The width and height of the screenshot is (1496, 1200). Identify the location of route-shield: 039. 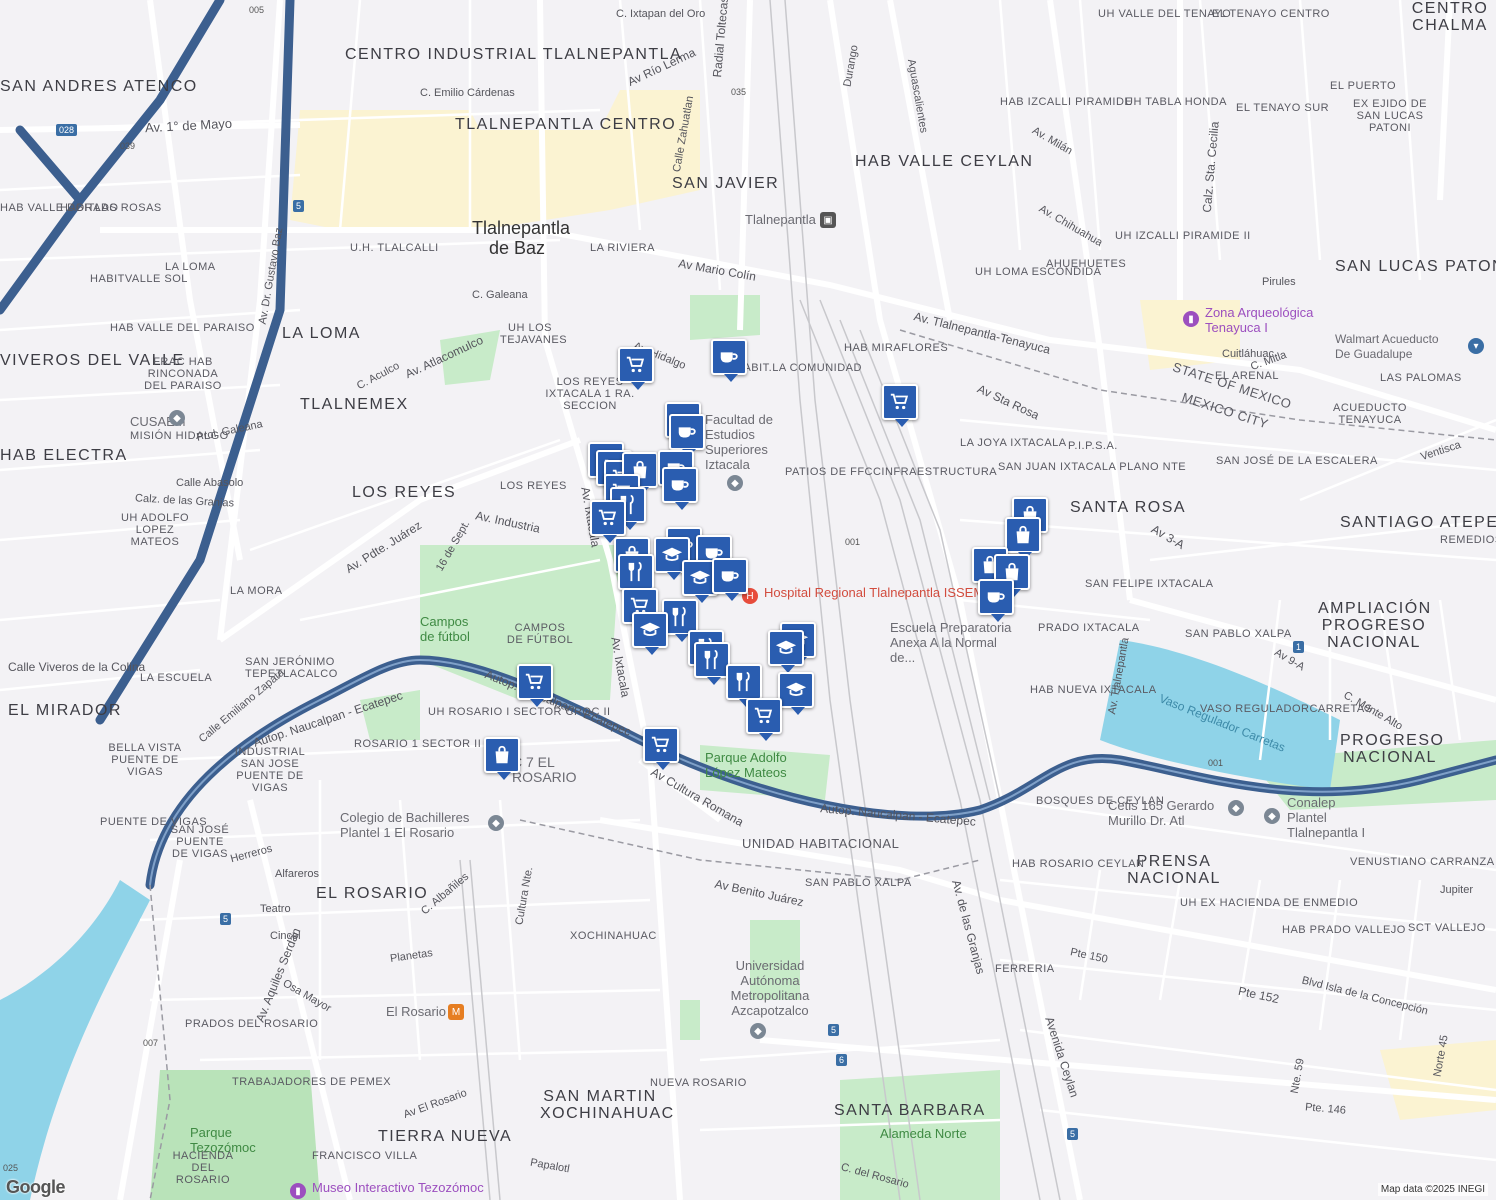
(128, 146).